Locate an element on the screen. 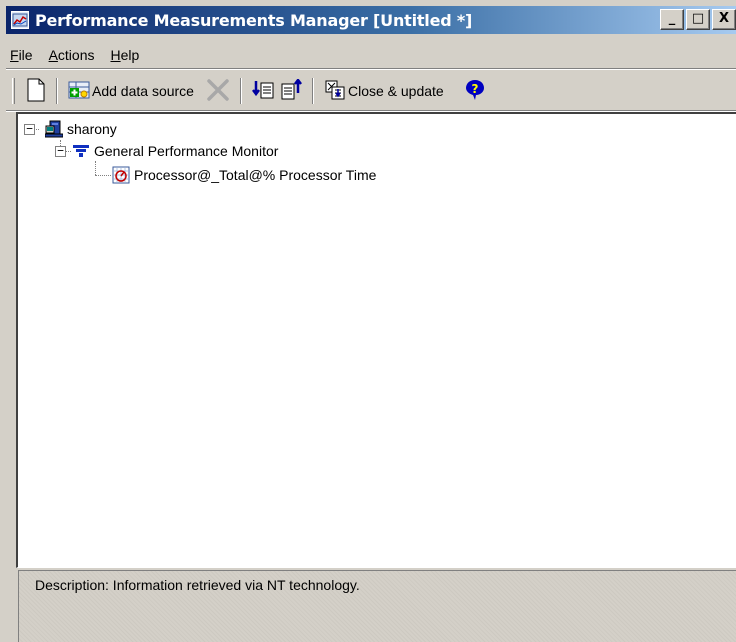 This screenshot has width=736, height=642. computer-icon is located at coordinates (54, 129).